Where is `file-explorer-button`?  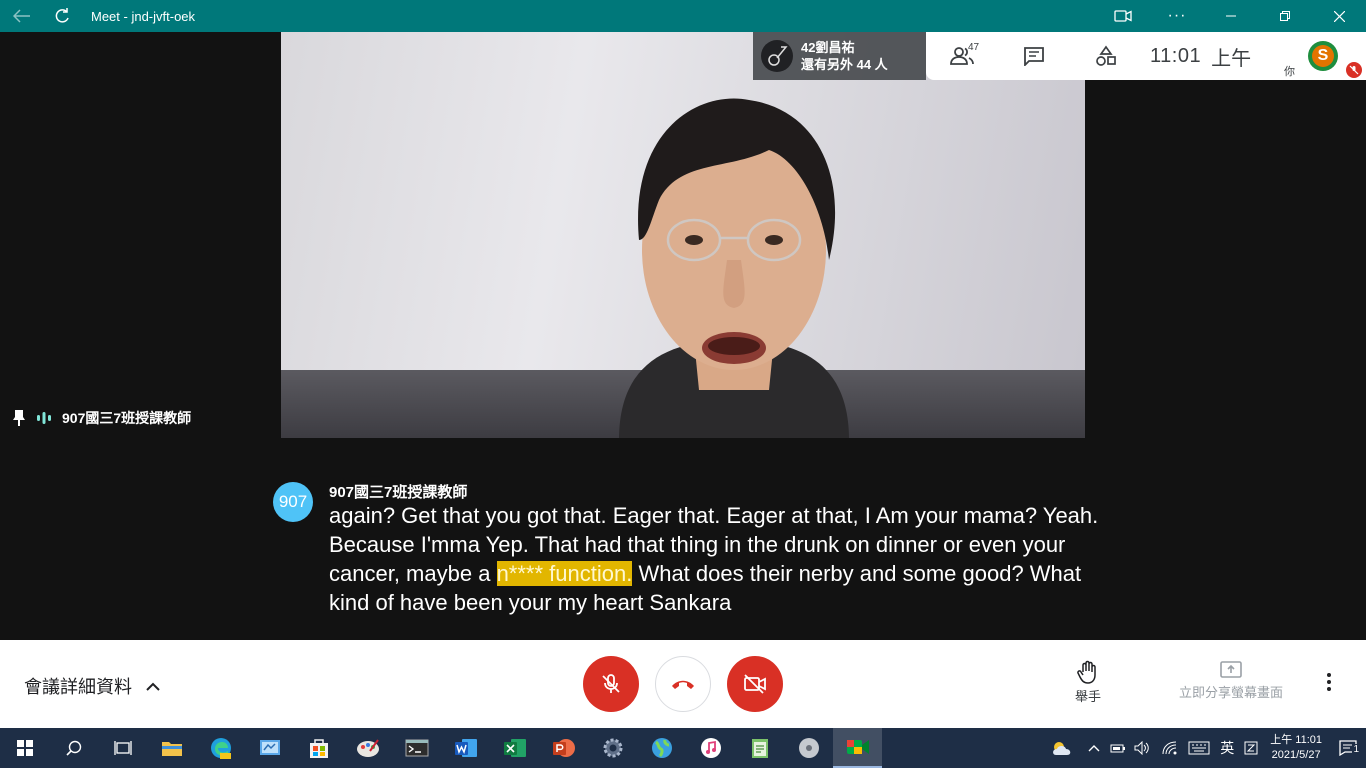 file-explorer-button is located at coordinates (171, 748).